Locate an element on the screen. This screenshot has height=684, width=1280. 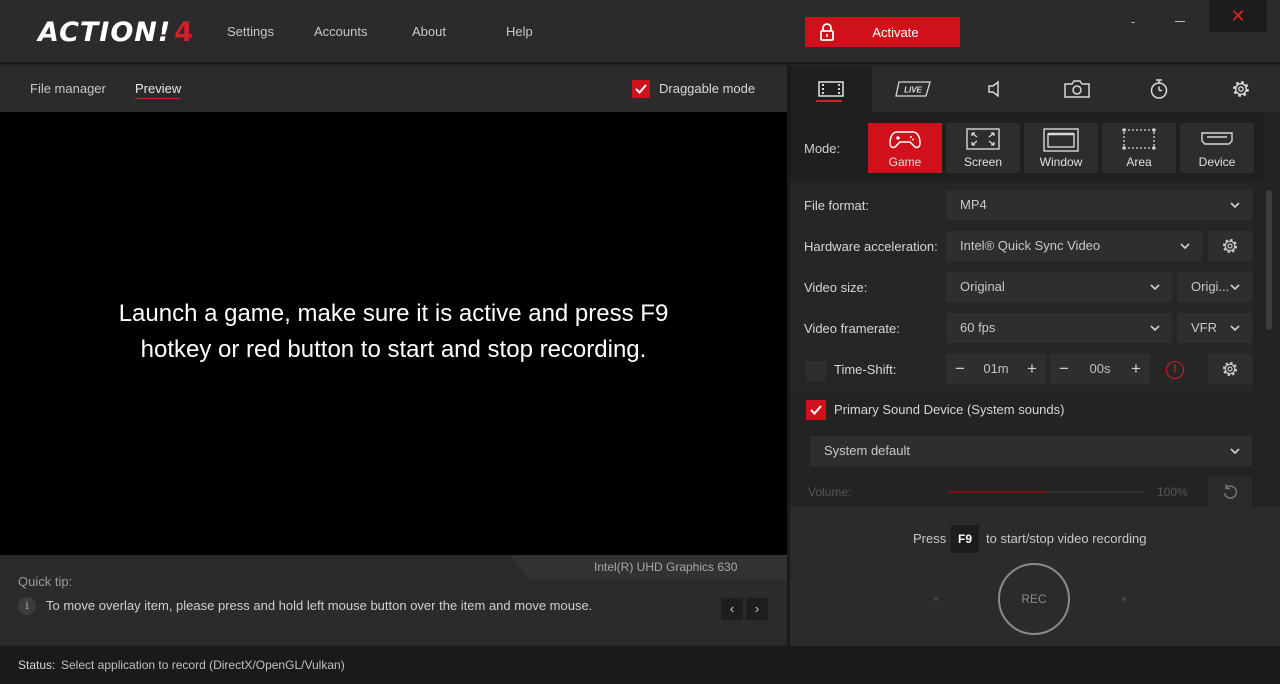
time-shift-seconds-stepper: − 00s + is located at coordinates (1100, 369).